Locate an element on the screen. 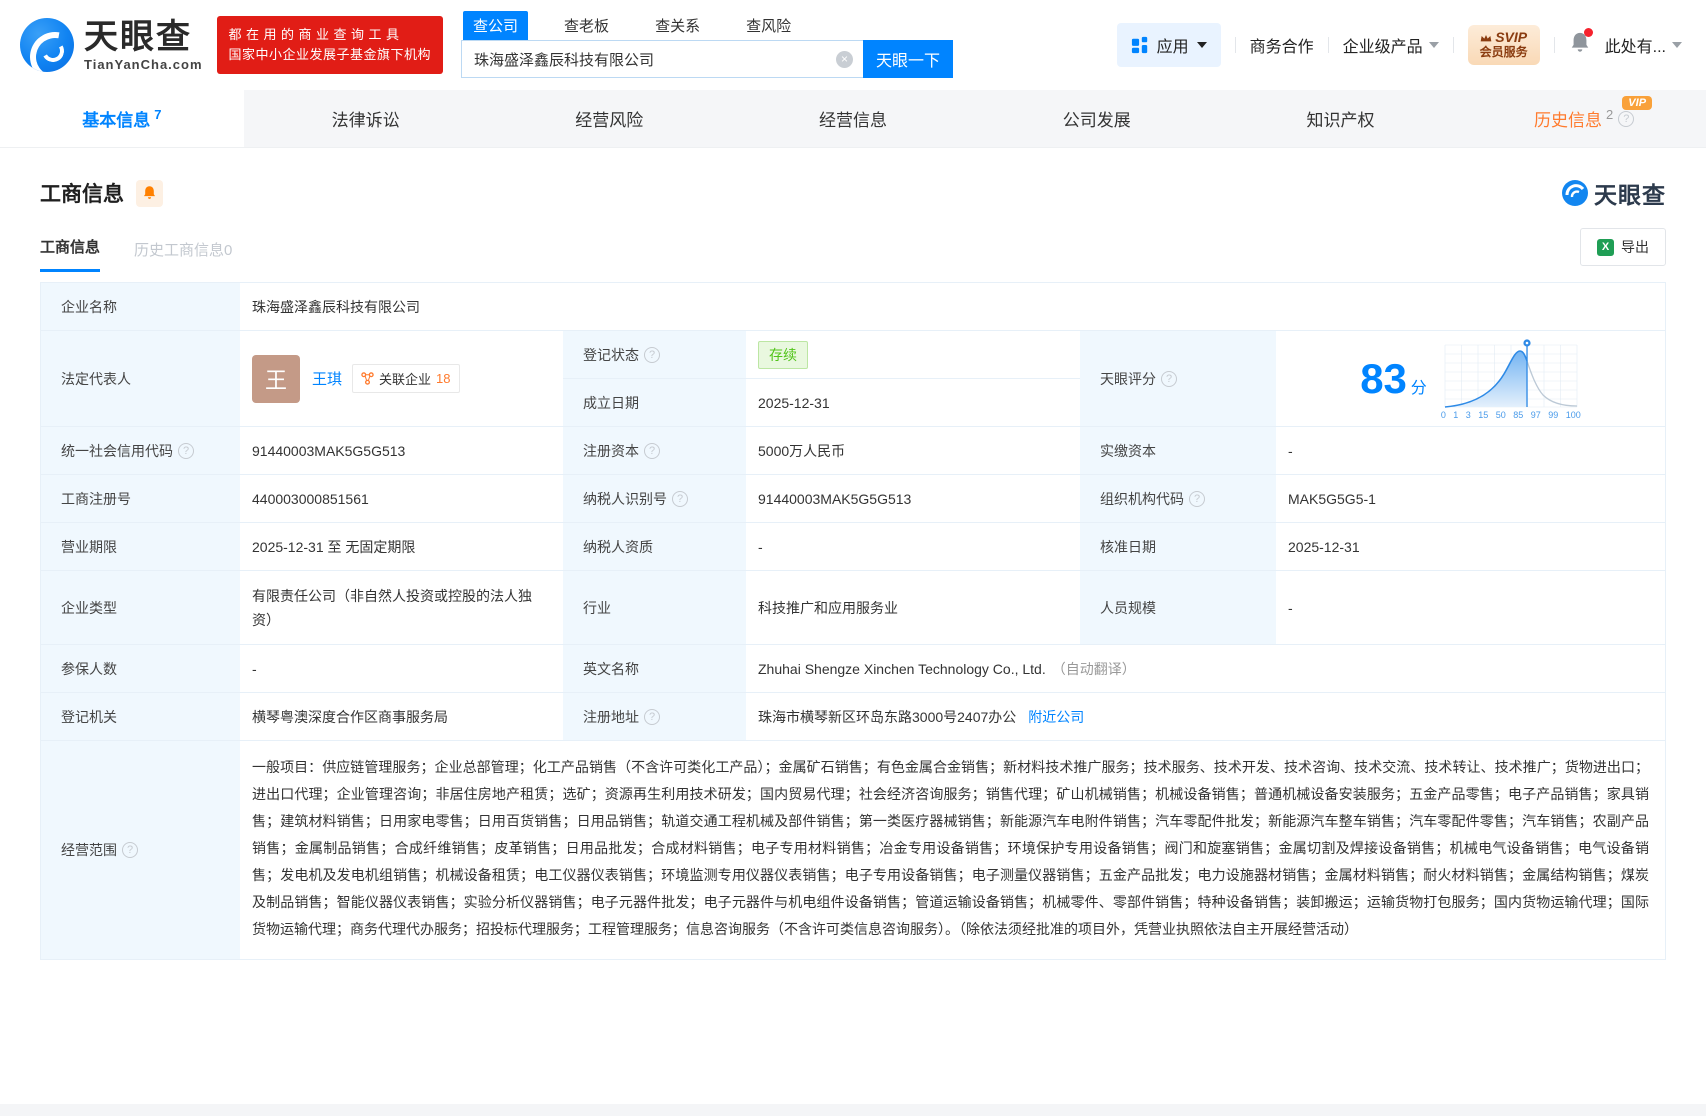 The width and height of the screenshot is (1706, 1116). tab-business-info-label: 经营信息 is located at coordinates (853, 120).